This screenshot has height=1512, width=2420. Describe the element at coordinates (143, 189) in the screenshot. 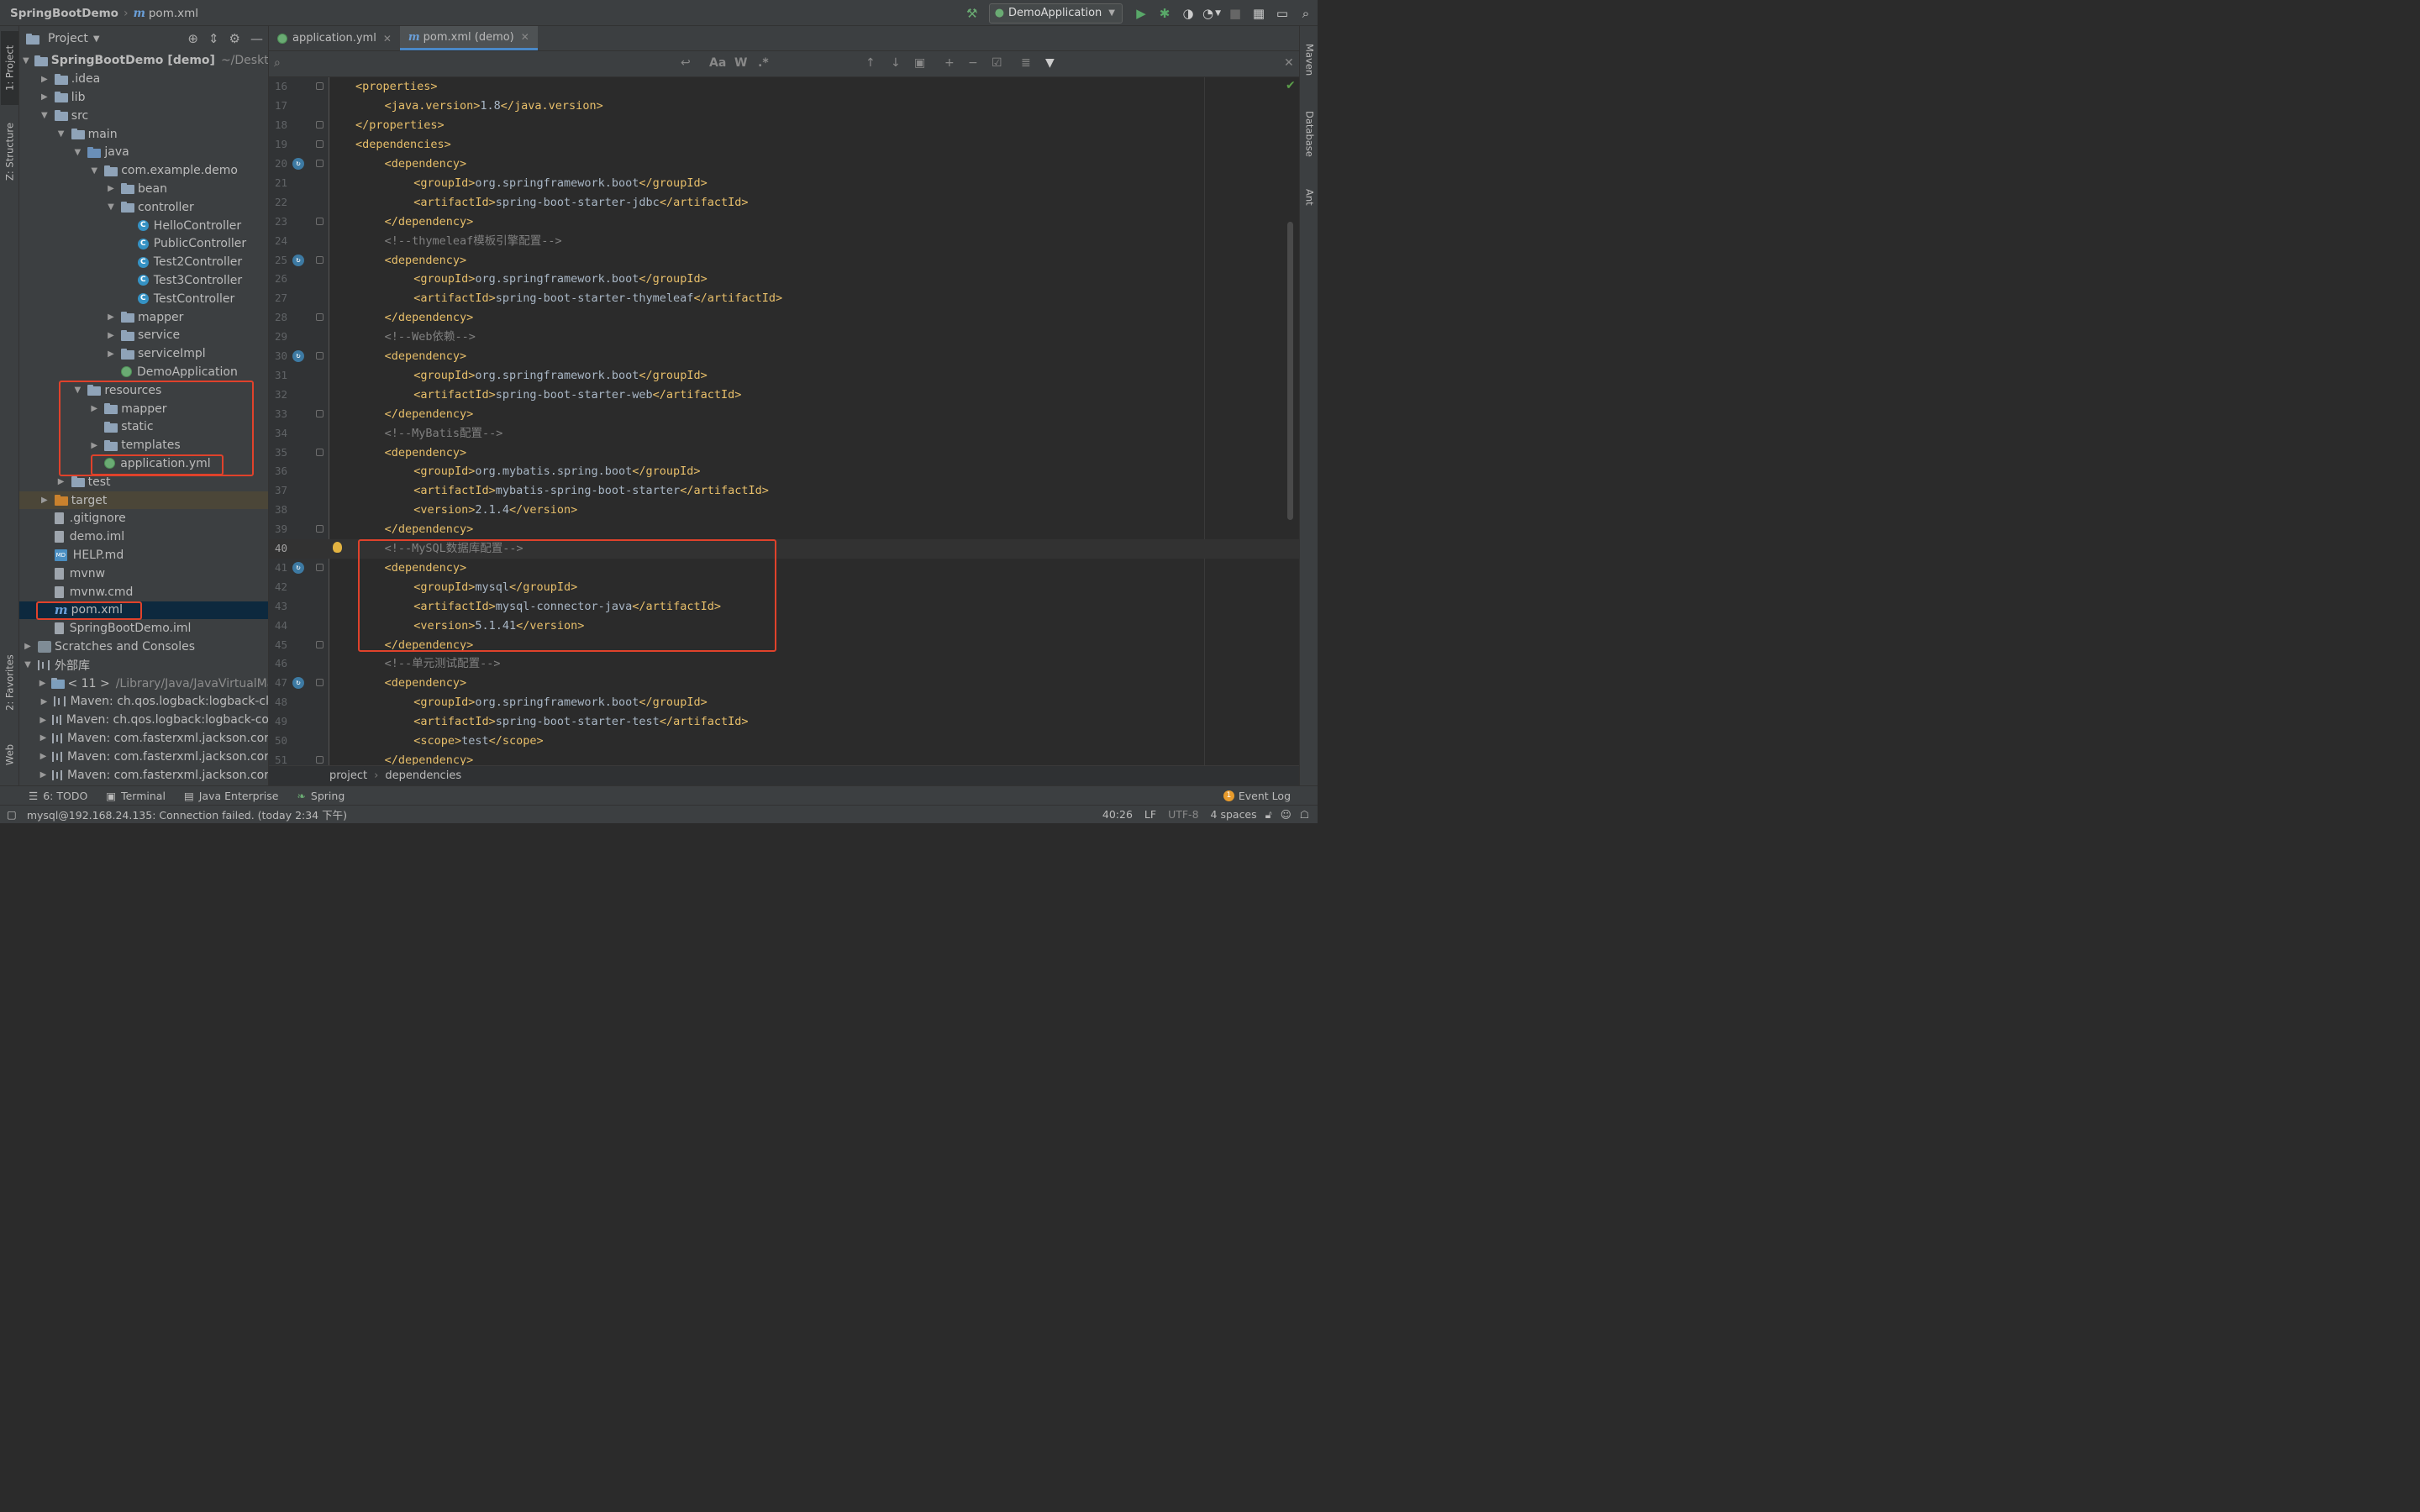

I see `tree-node: ▶ bean` at that location.